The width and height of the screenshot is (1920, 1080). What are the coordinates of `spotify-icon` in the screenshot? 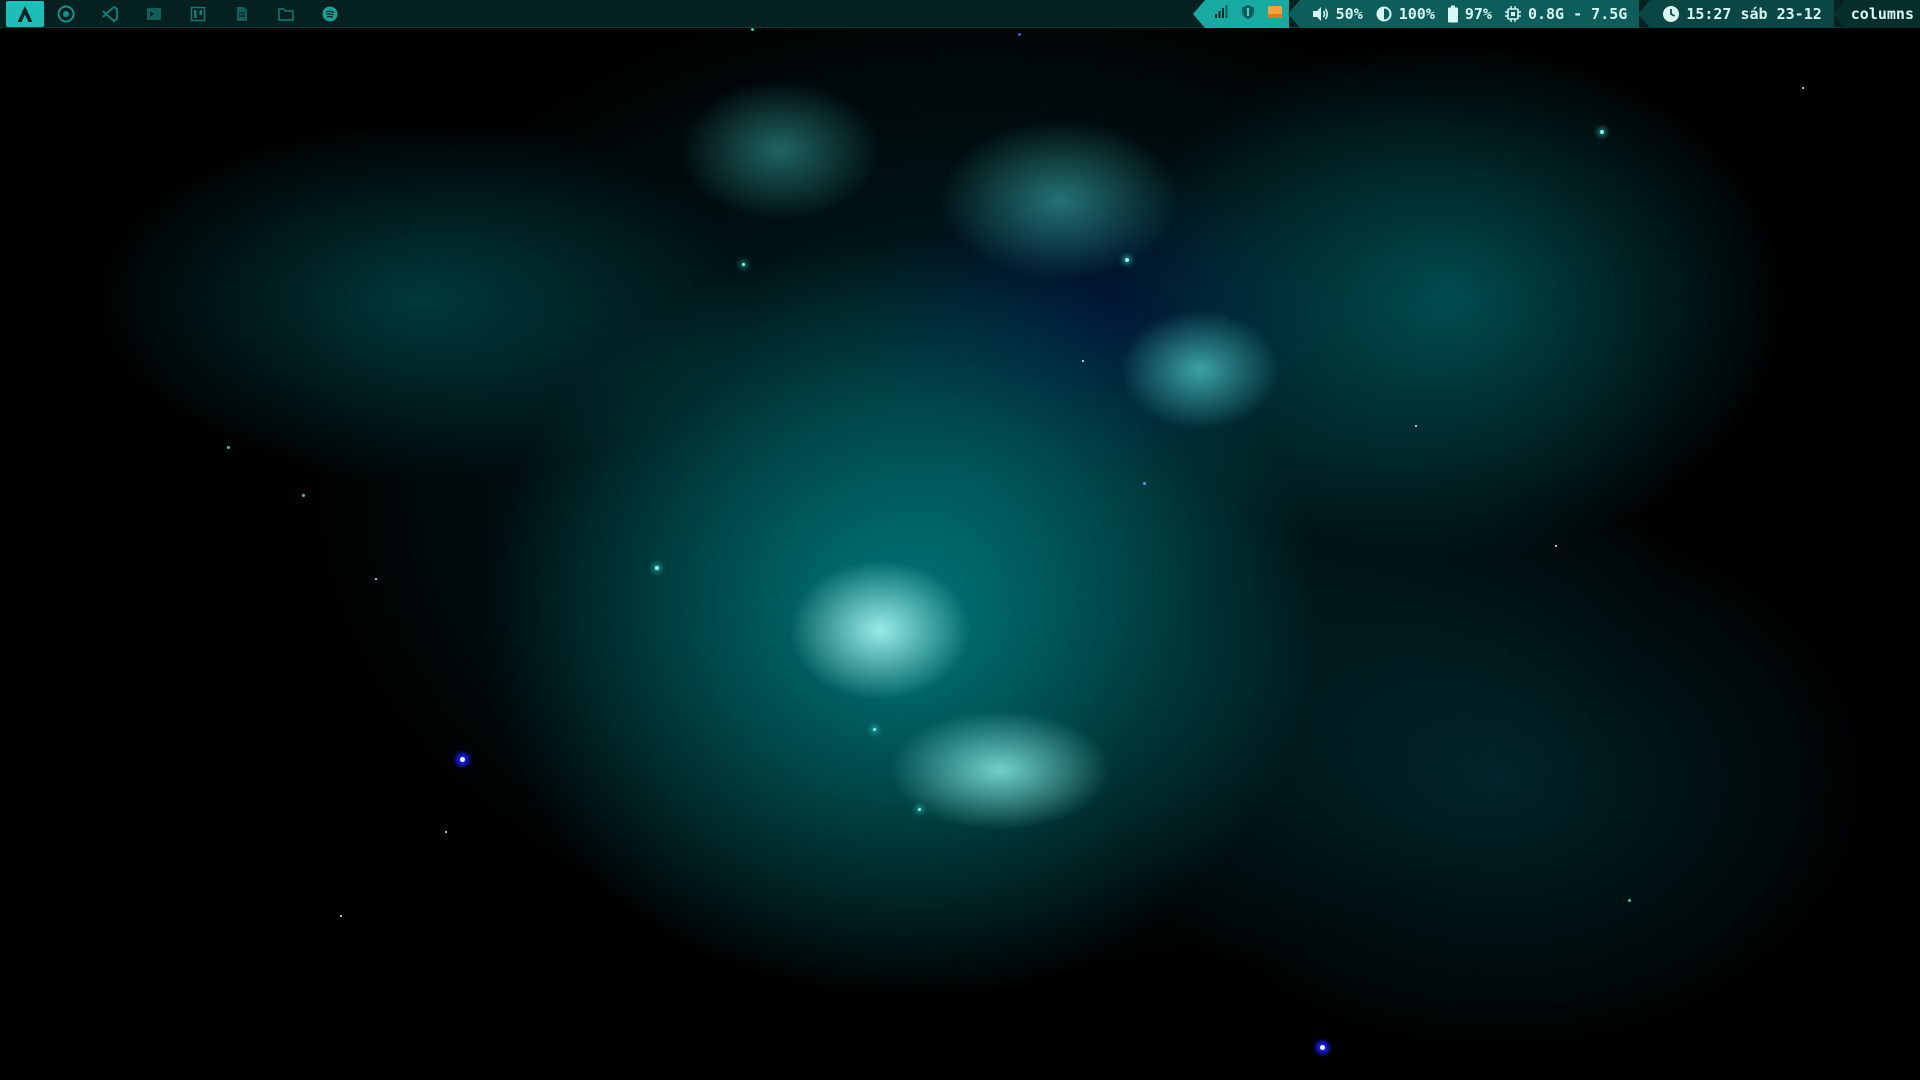 It's located at (330, 13).